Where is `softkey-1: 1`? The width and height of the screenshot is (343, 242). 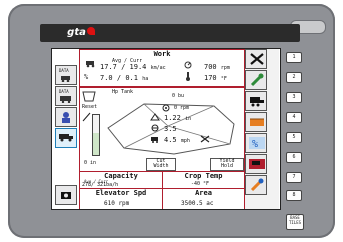
softkey-1: 1 is located at coordinates (294, 57).